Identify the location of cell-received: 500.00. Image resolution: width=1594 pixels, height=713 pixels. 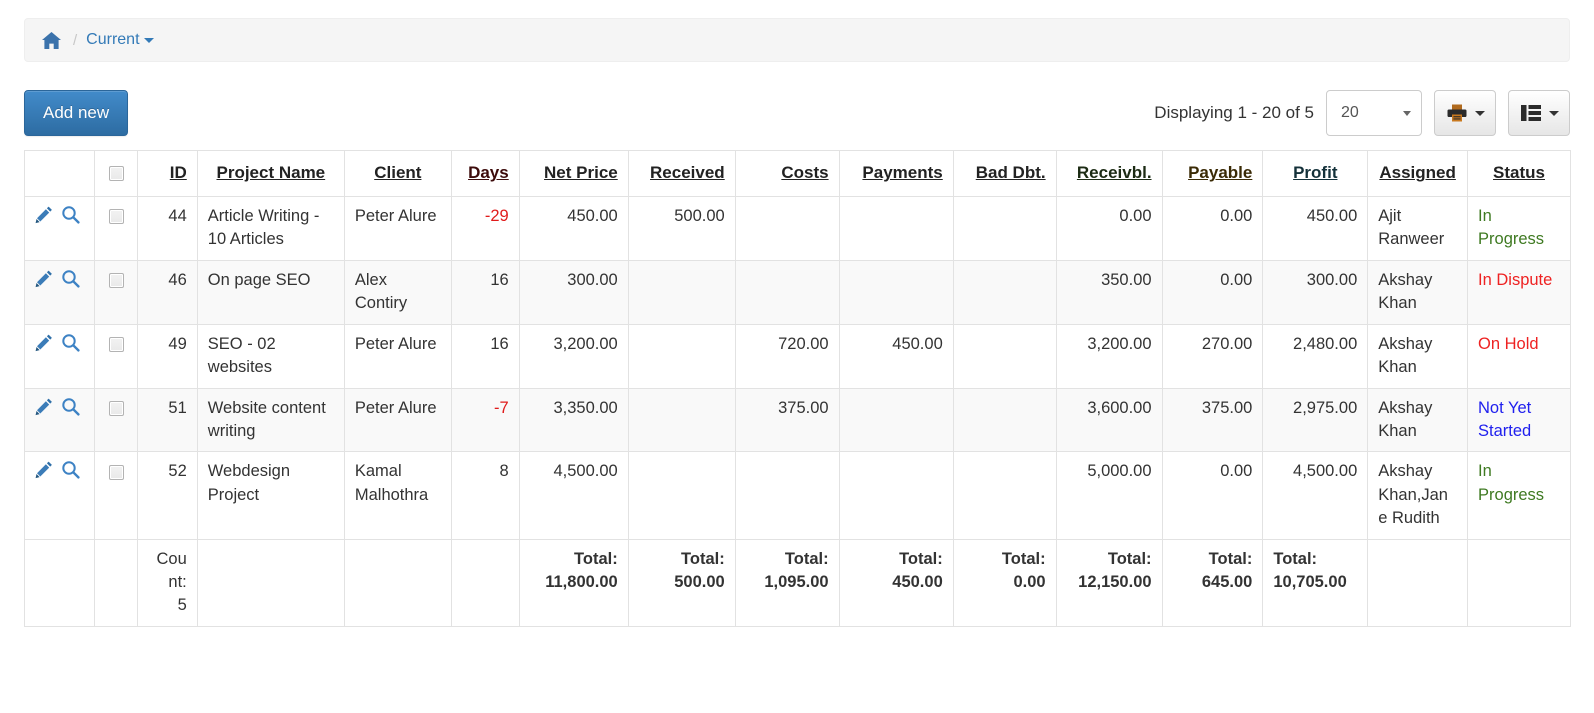
(681, 228).